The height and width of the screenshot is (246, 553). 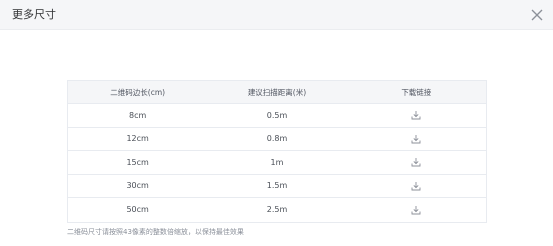 I want to click on table-row: 8cm 0.5m, so click(x=277, y=116).